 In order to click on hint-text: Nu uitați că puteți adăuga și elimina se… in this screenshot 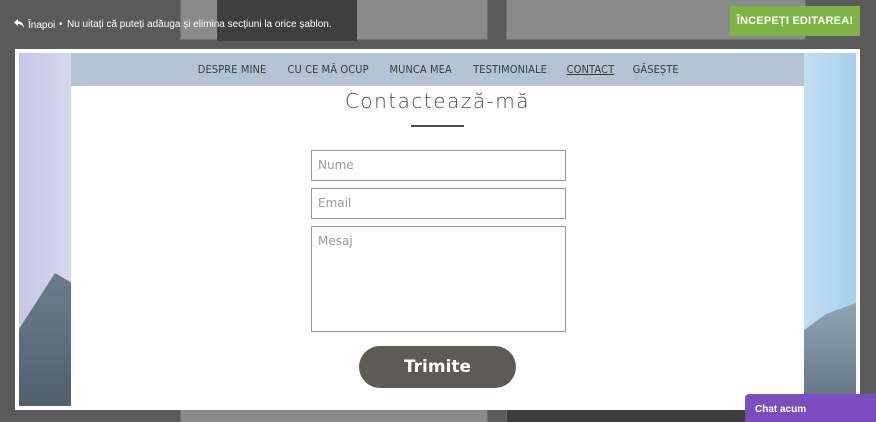, I will do `click(199, 24)`.